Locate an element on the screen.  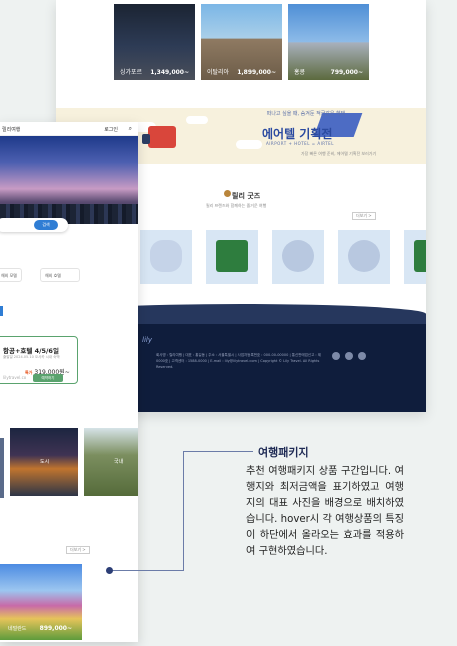
mobile-more-button: 더보기 > is located at coordinates (78, 550).